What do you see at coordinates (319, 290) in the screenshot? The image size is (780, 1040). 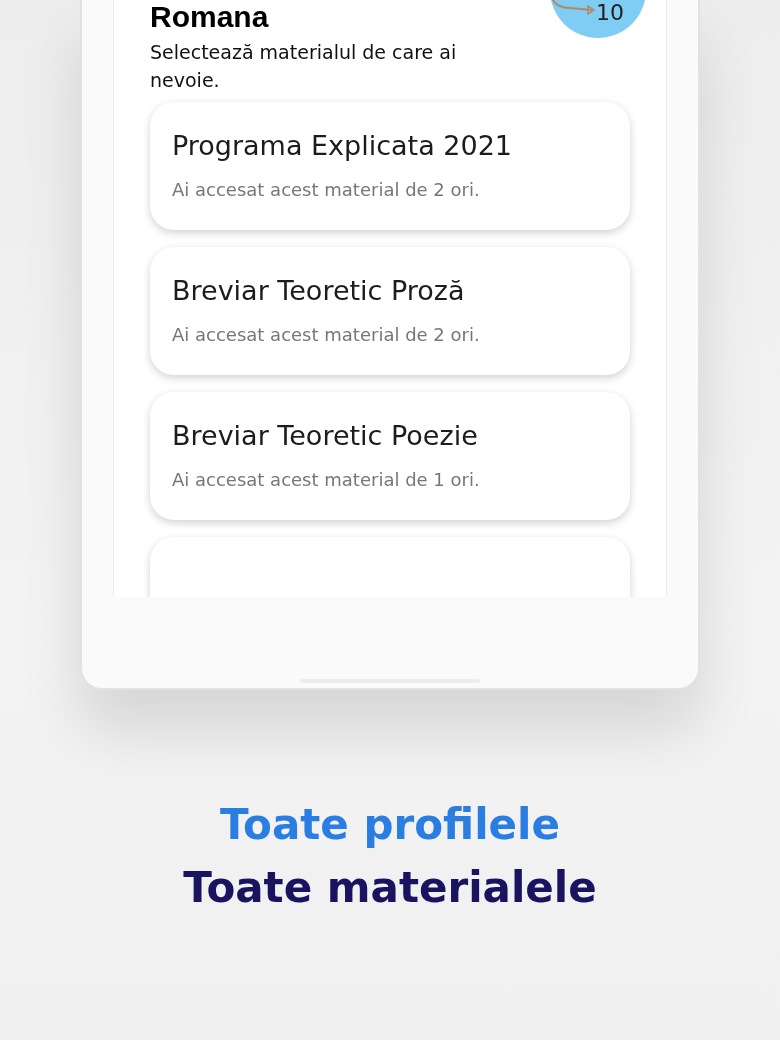 I see `material-title: Breviar Teoretic Proză` at bounding box center [319, 290].